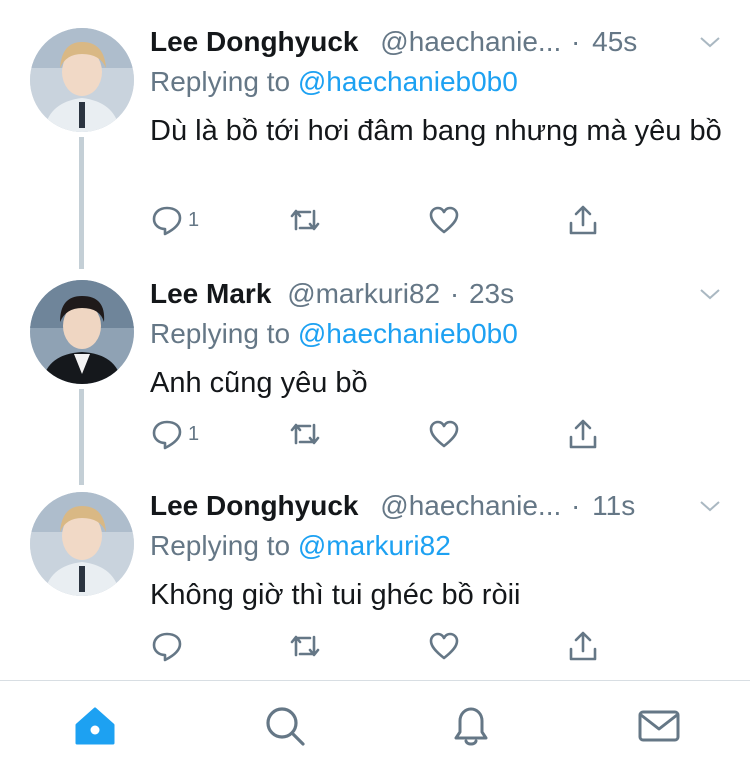  What do you see at coordinates (374, 545) in the screenshot?
I see `replying-handle-link: @markuri82` at bounding box center [374, 545].